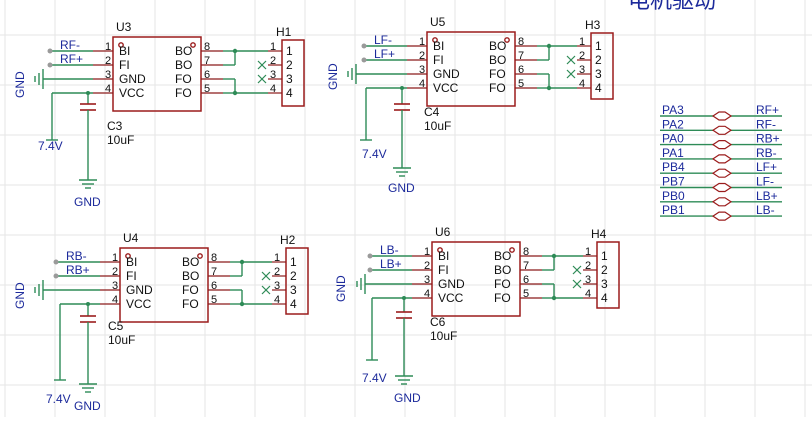 Image resolution: width=812 pixels, height=422 pixels. Describe the element at coordinates (131, 238) in the screenshot. I see `ic-ref: U4` at that location.